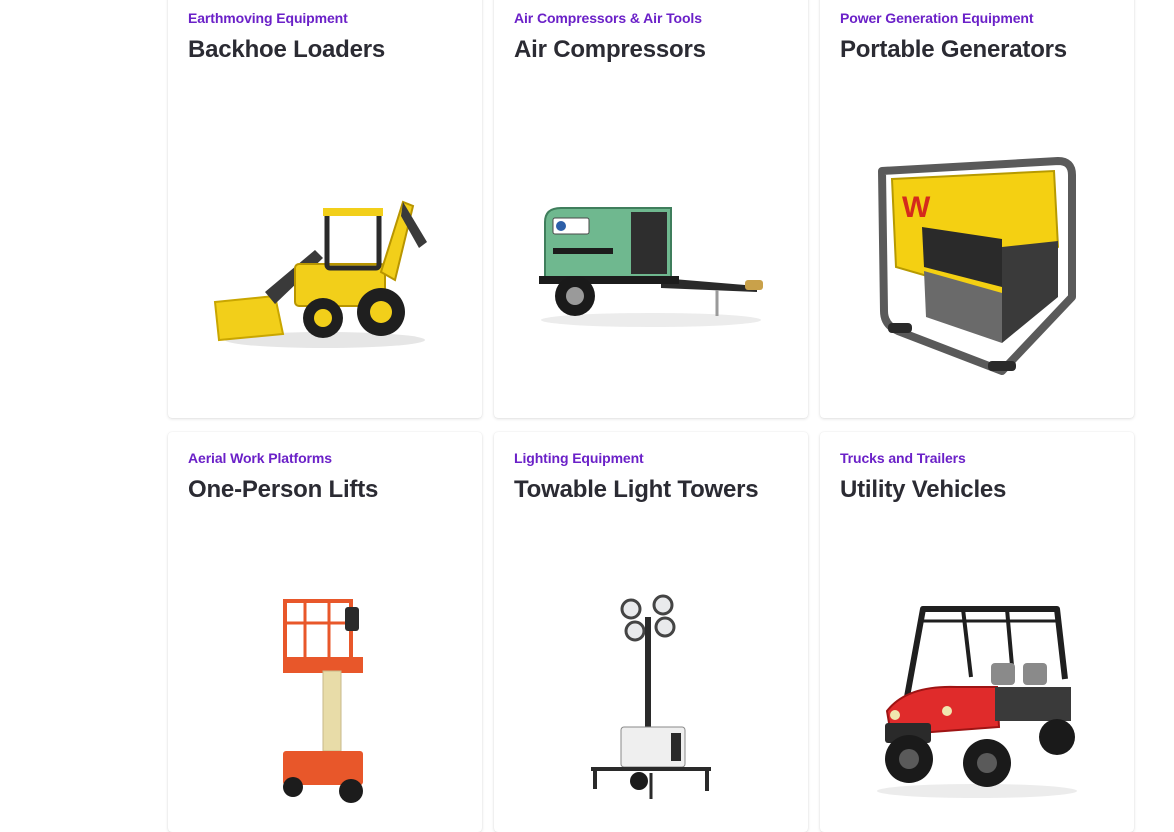  Describe the element at coordinates (977, 697) in the screenshot. I see `utility-vehicle-image` at that location.